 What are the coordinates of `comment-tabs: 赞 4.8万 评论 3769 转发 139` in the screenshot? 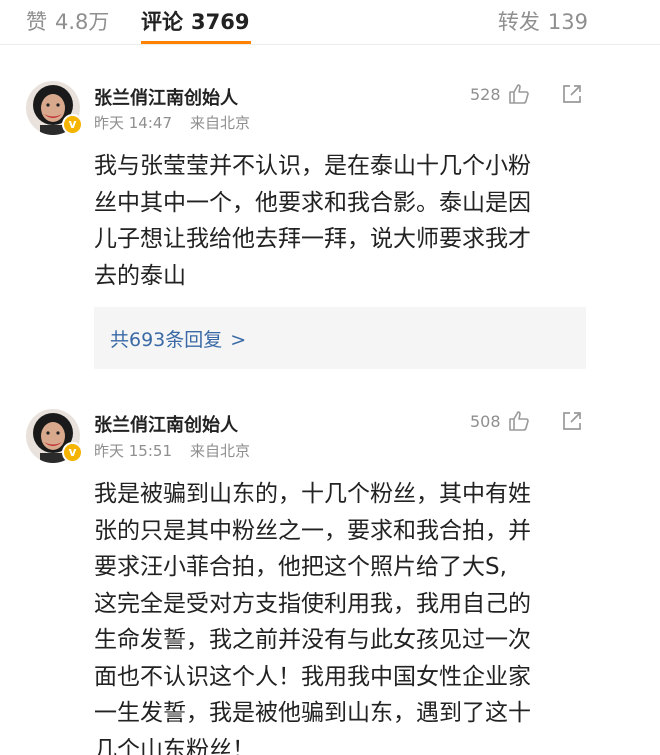 It's located at (330, 22).